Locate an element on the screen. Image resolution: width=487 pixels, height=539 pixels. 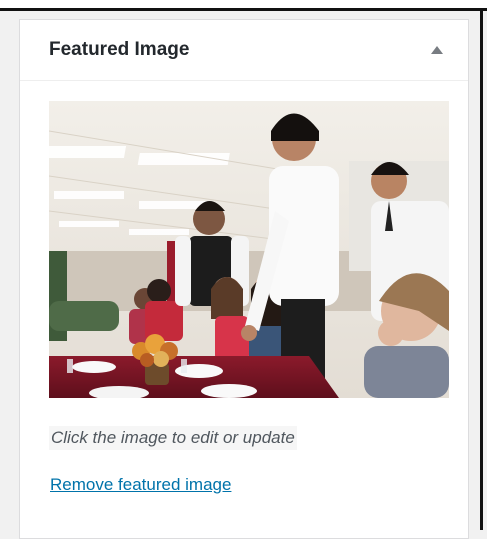
frame-border-right is located at coordinates (481, 269).